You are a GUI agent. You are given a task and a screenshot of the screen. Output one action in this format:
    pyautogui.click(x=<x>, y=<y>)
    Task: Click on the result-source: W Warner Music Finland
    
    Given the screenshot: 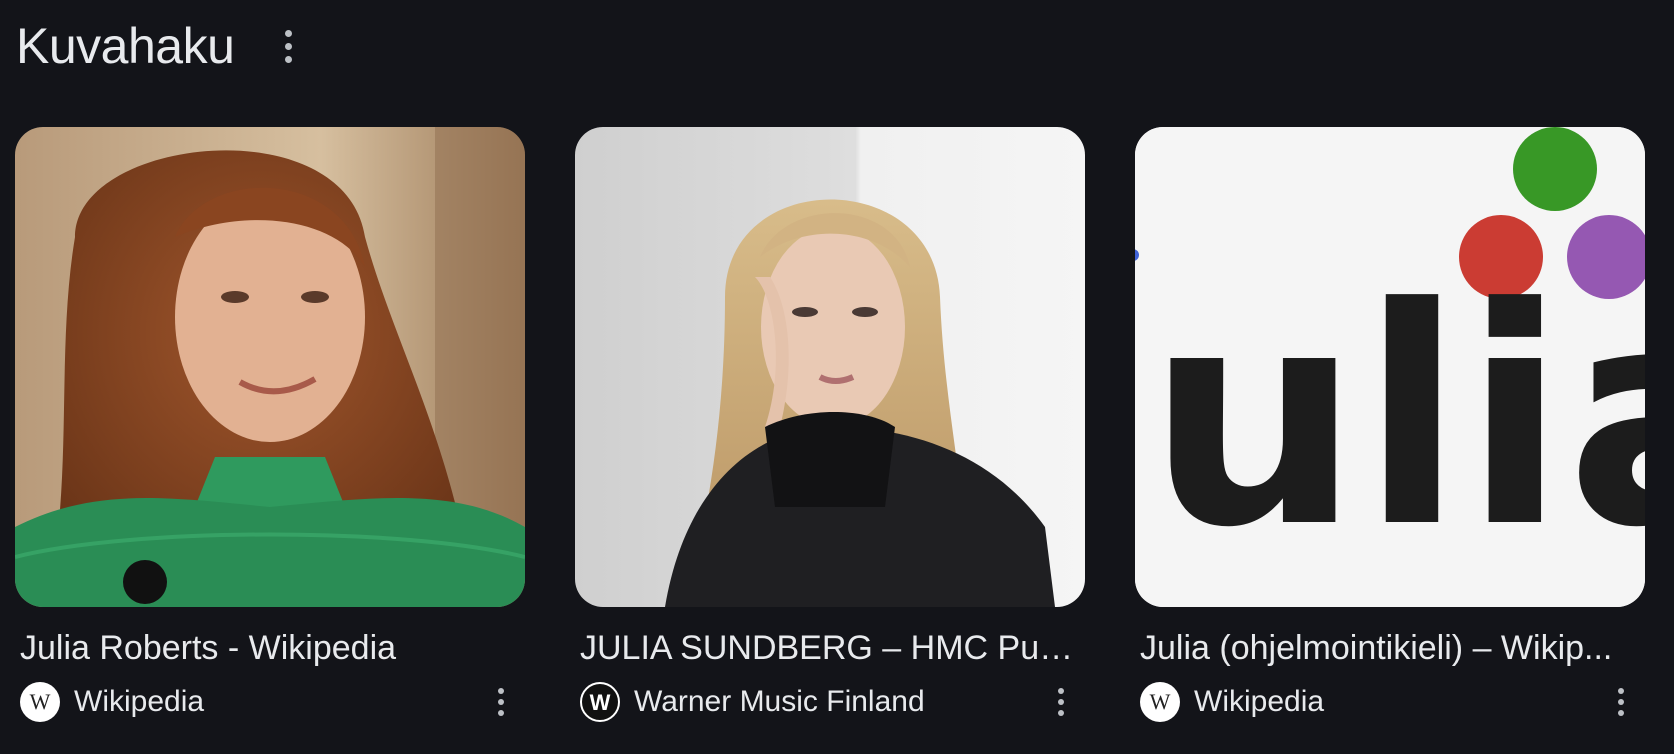 What is the action you would take?
    pyautogui.click(x=832, y=702)
    